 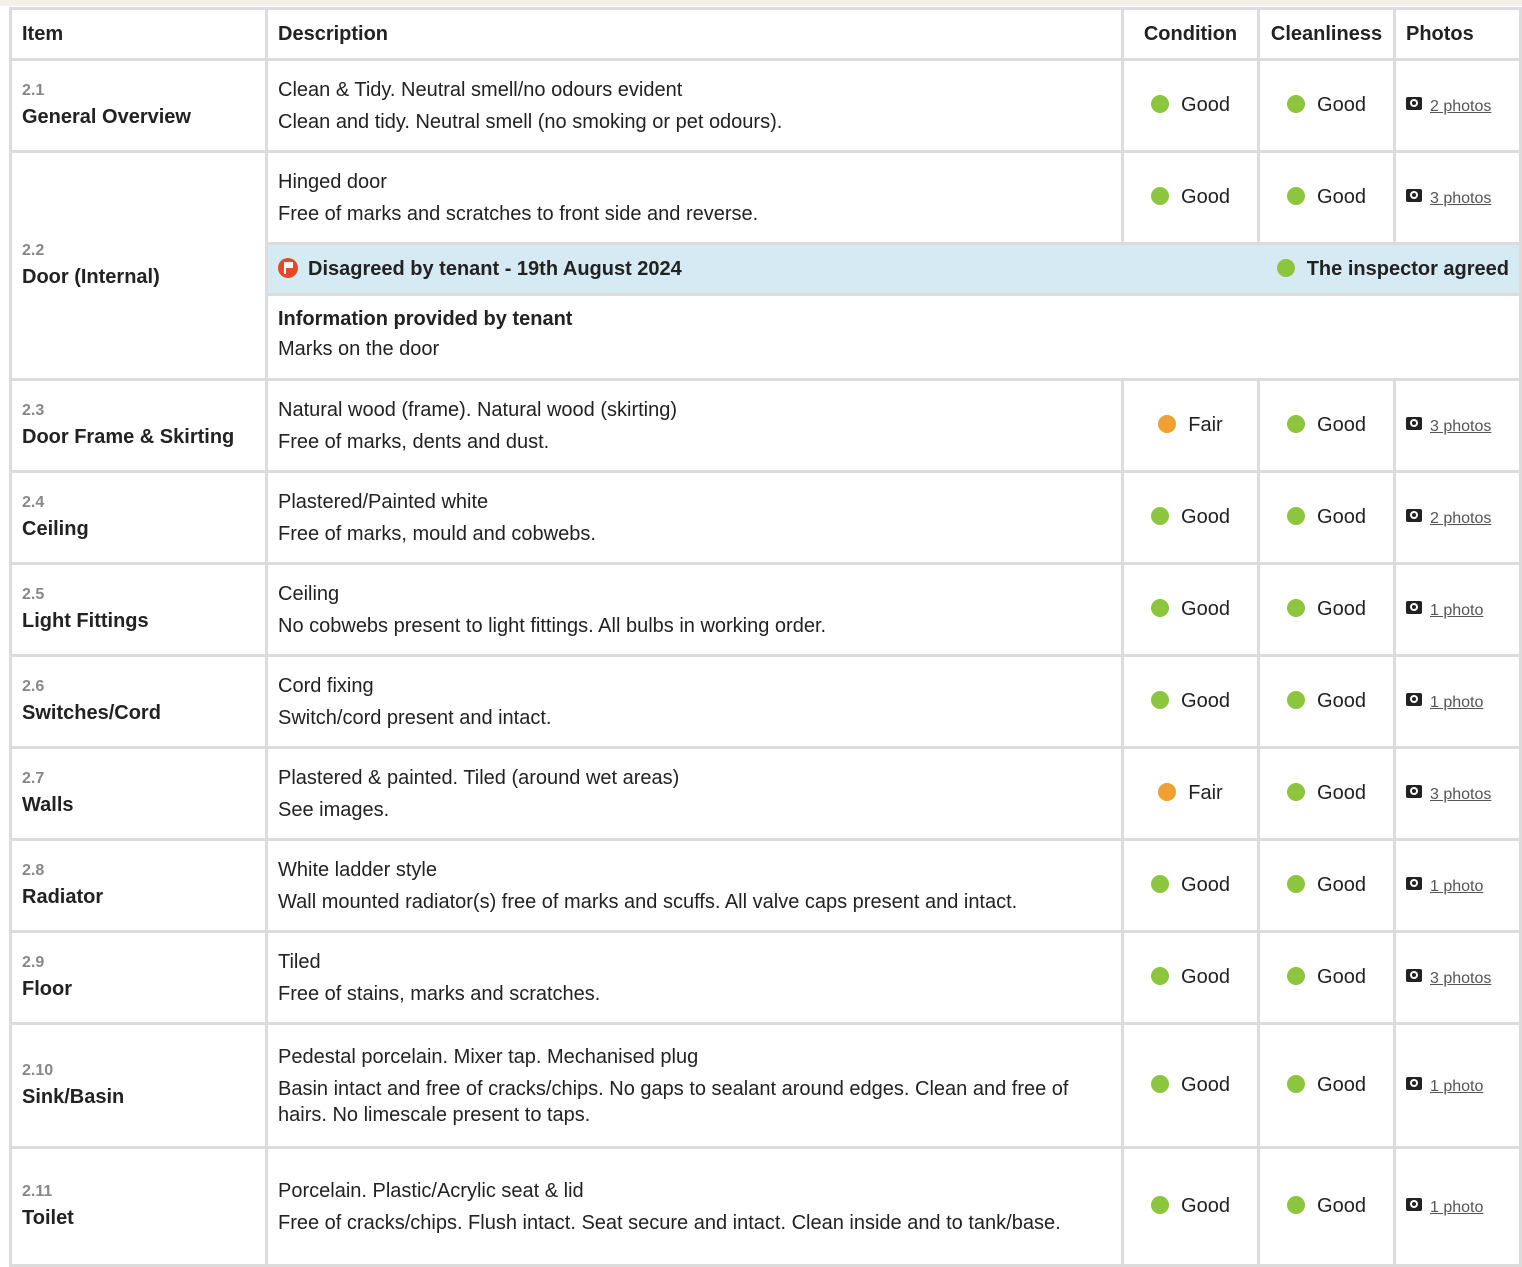 I want to click on description-primary: Porcelain. Plastic/Acrylic seat & lid, so click(x=431, y=1190).